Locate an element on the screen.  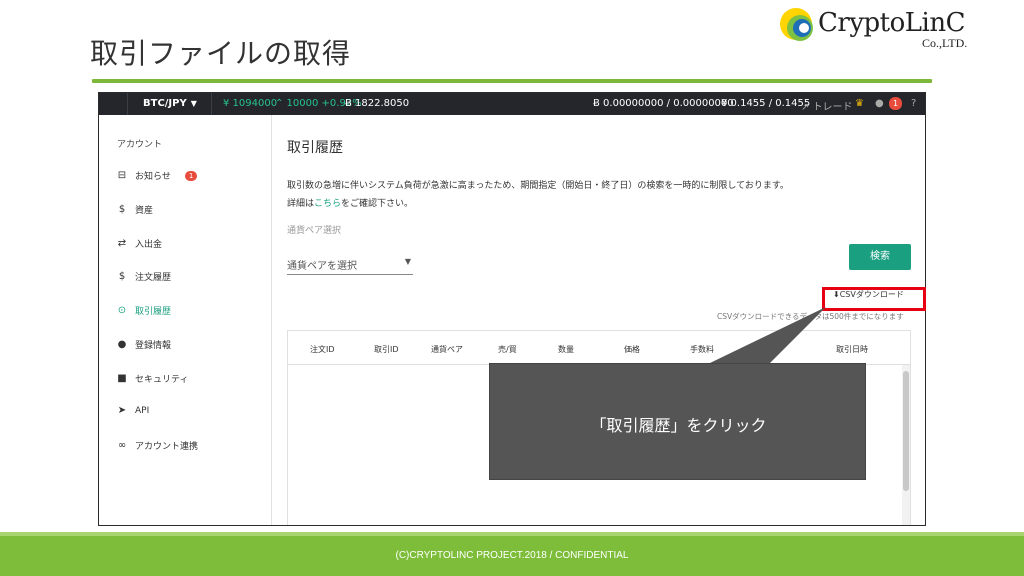
send-icon: ➤ is located at coordinates (122, 410).